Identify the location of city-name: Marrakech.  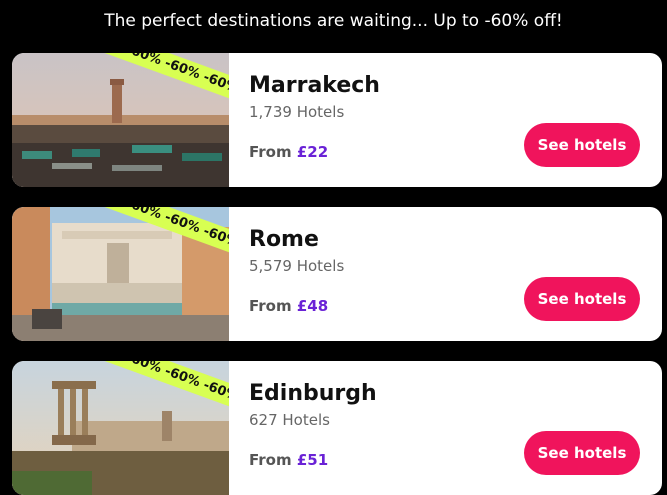
(314, 85).